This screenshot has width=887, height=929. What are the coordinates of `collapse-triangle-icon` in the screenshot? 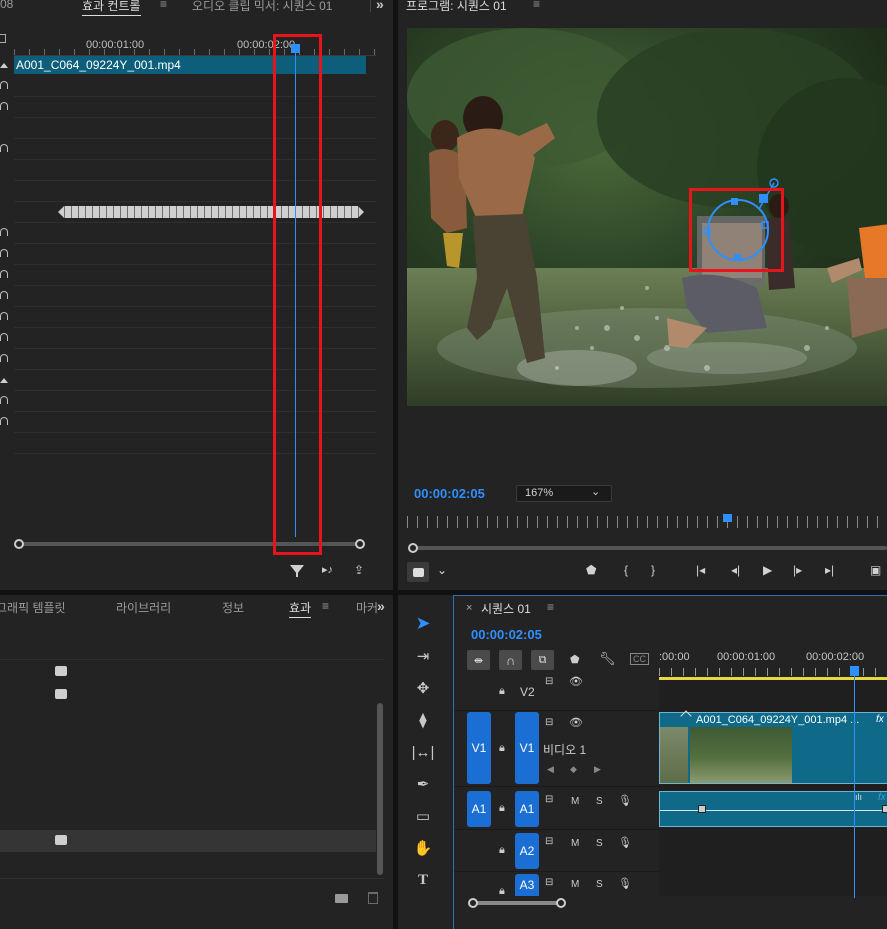 It's located at (4, 65).